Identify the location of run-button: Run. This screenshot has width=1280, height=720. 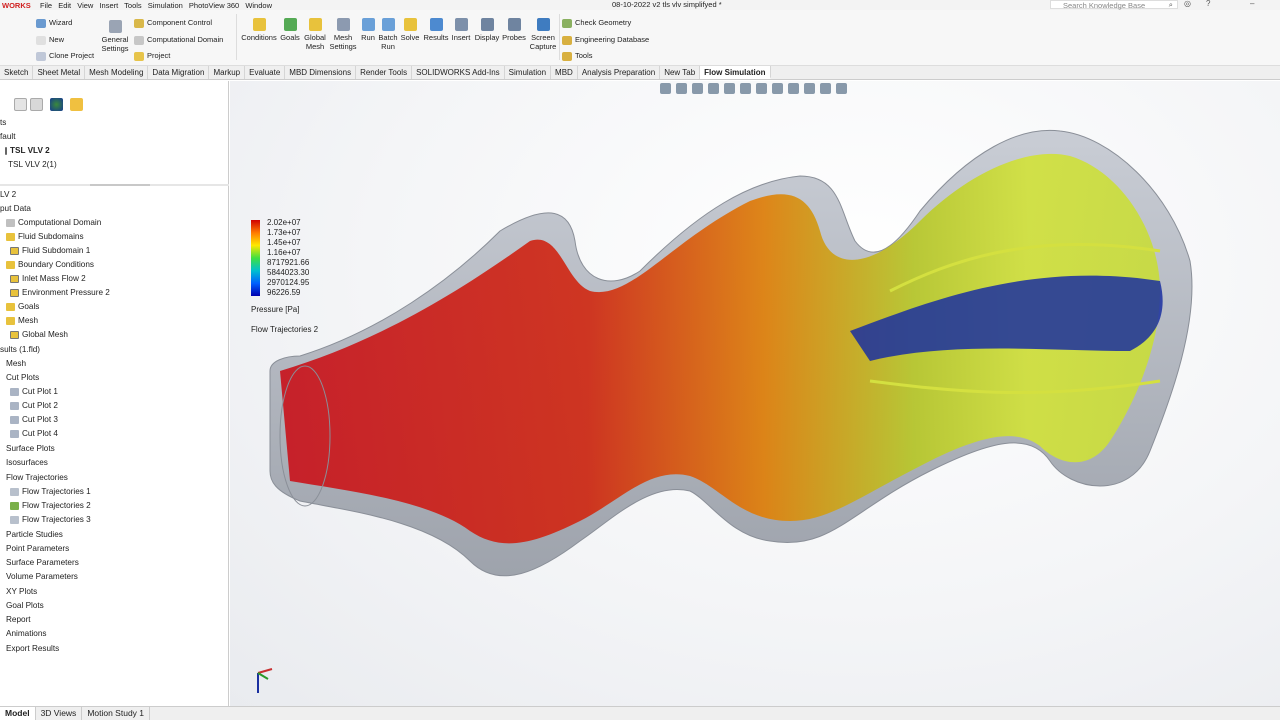
(368, 30).